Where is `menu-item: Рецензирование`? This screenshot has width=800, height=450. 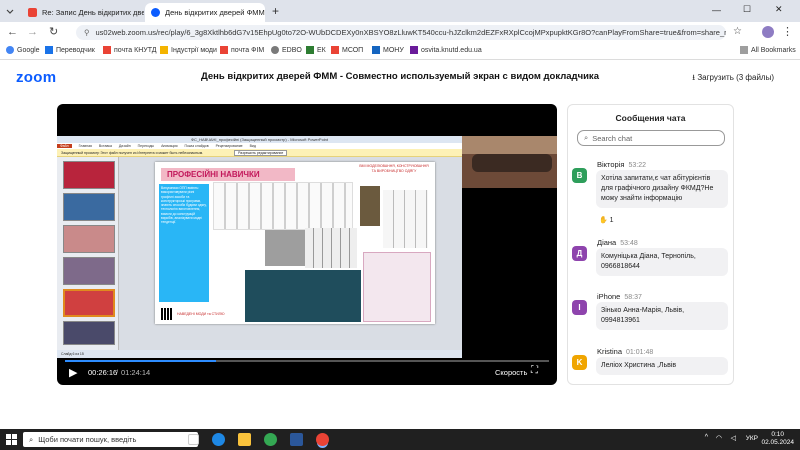 menu-item: Рецензирование is located at coordinates (229, 146).